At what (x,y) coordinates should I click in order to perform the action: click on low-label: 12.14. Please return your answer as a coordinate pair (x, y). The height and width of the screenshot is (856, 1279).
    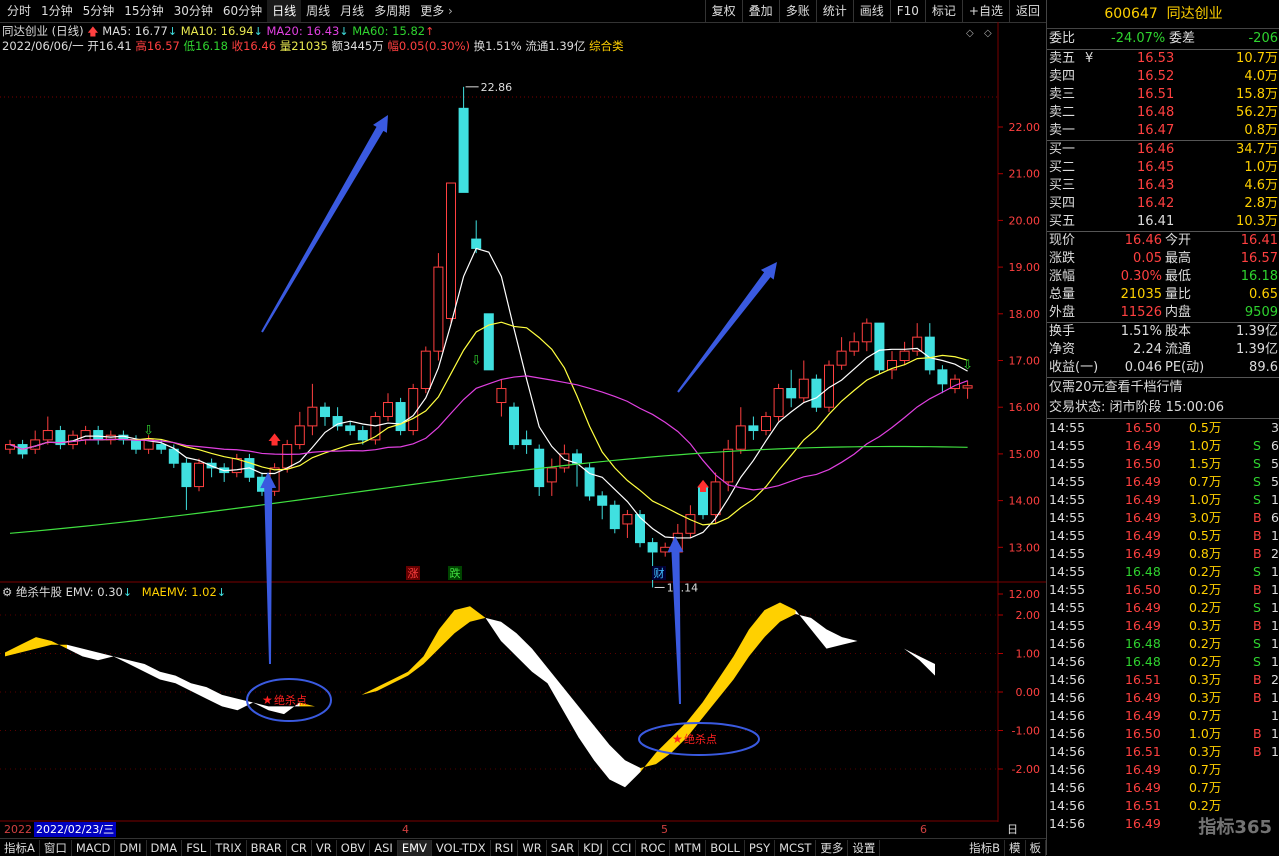
    Looking at the image, I should click on (683, 587).